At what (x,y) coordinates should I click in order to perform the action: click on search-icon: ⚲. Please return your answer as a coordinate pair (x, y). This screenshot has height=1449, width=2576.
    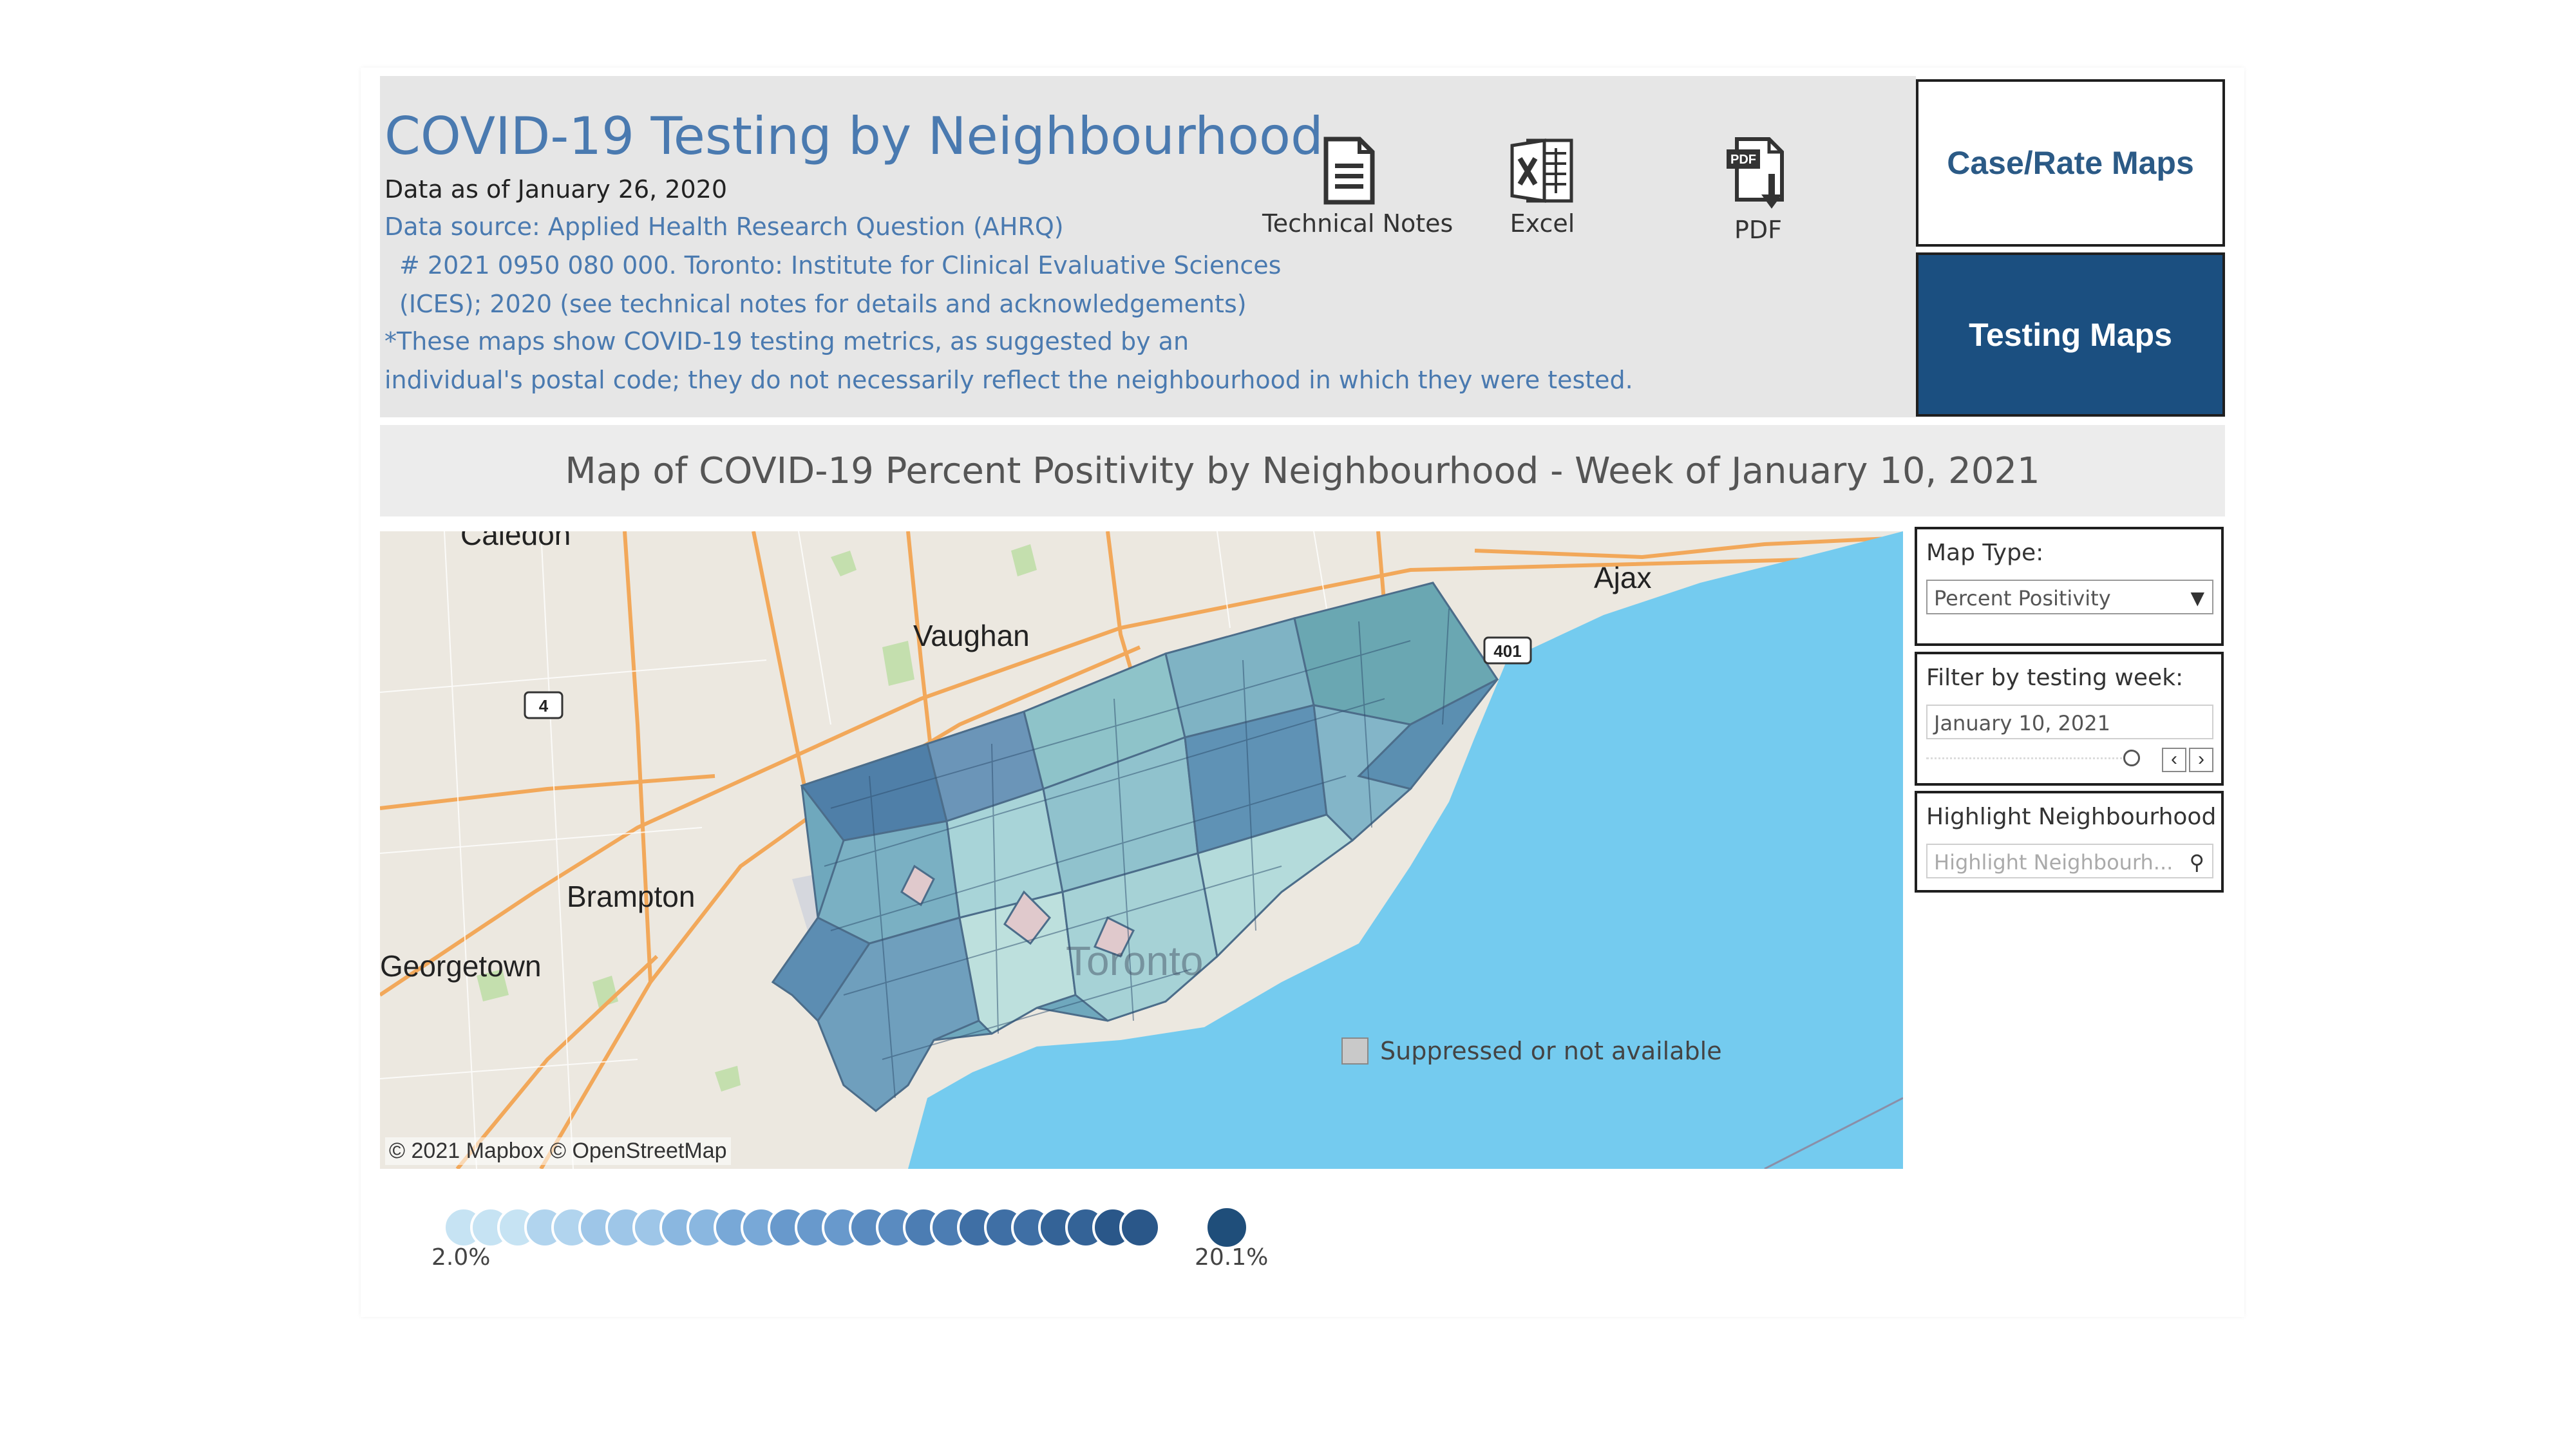
    Looking at the image, I should click on (2196, 862).